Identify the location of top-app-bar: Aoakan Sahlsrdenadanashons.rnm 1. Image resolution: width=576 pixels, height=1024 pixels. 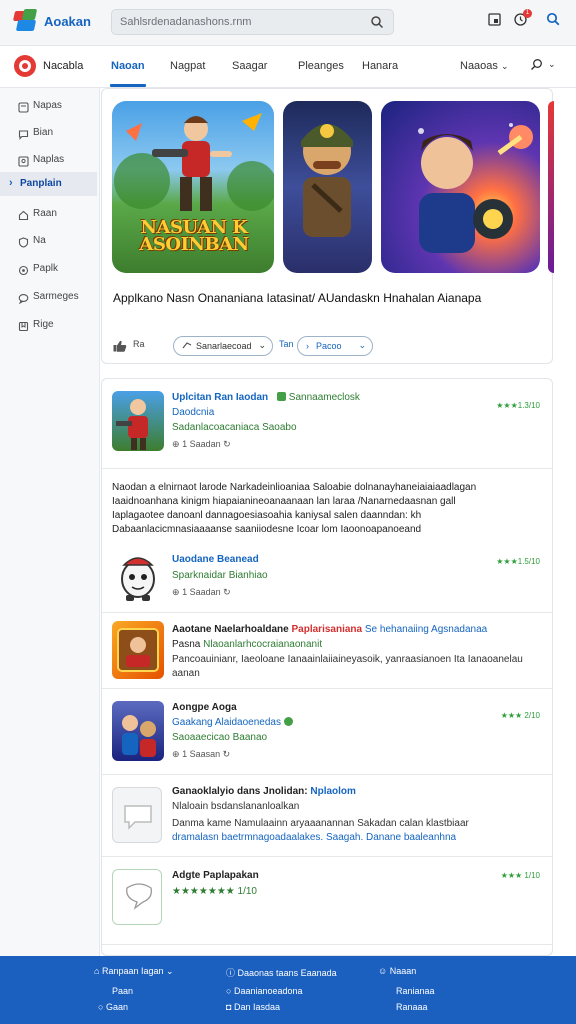
(288, 23).